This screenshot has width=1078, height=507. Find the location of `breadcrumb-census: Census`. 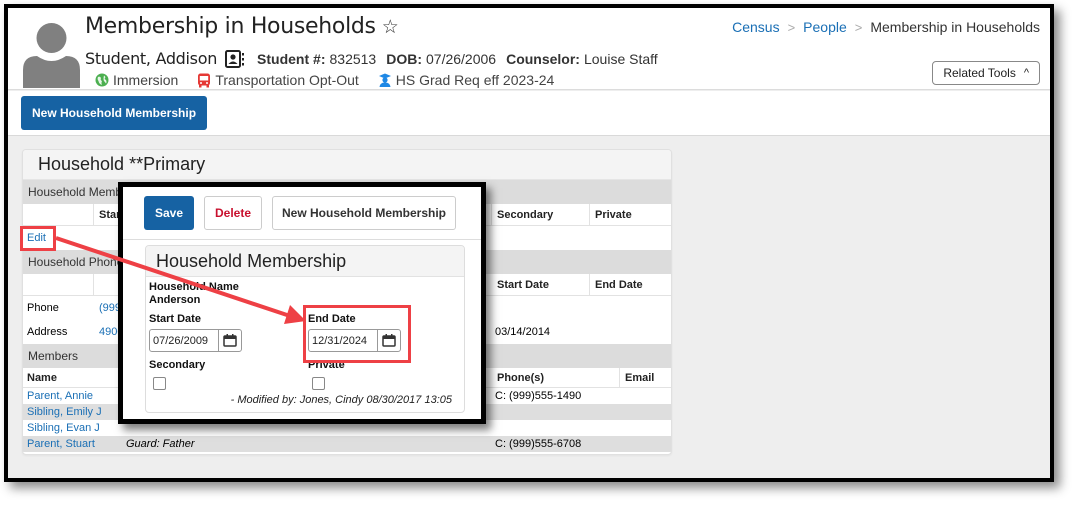

breadcrumb-census: Census is located at coordinates (755, 27).